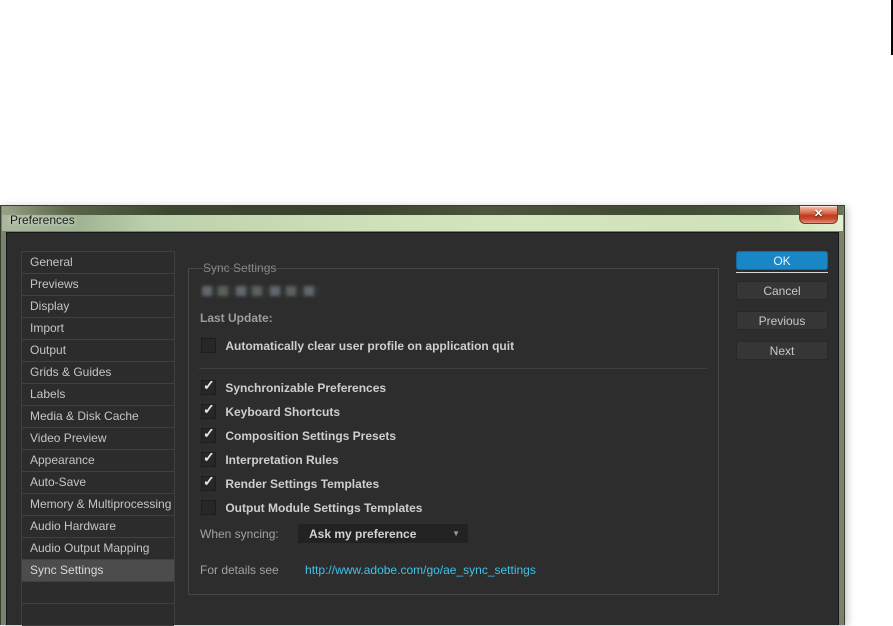 This screenshot has width=893, height=626. What do you see at coordinates (236, 318) in the screenshot?
I see `last-update-label: Last Update:` at bounding box center [236, 318].